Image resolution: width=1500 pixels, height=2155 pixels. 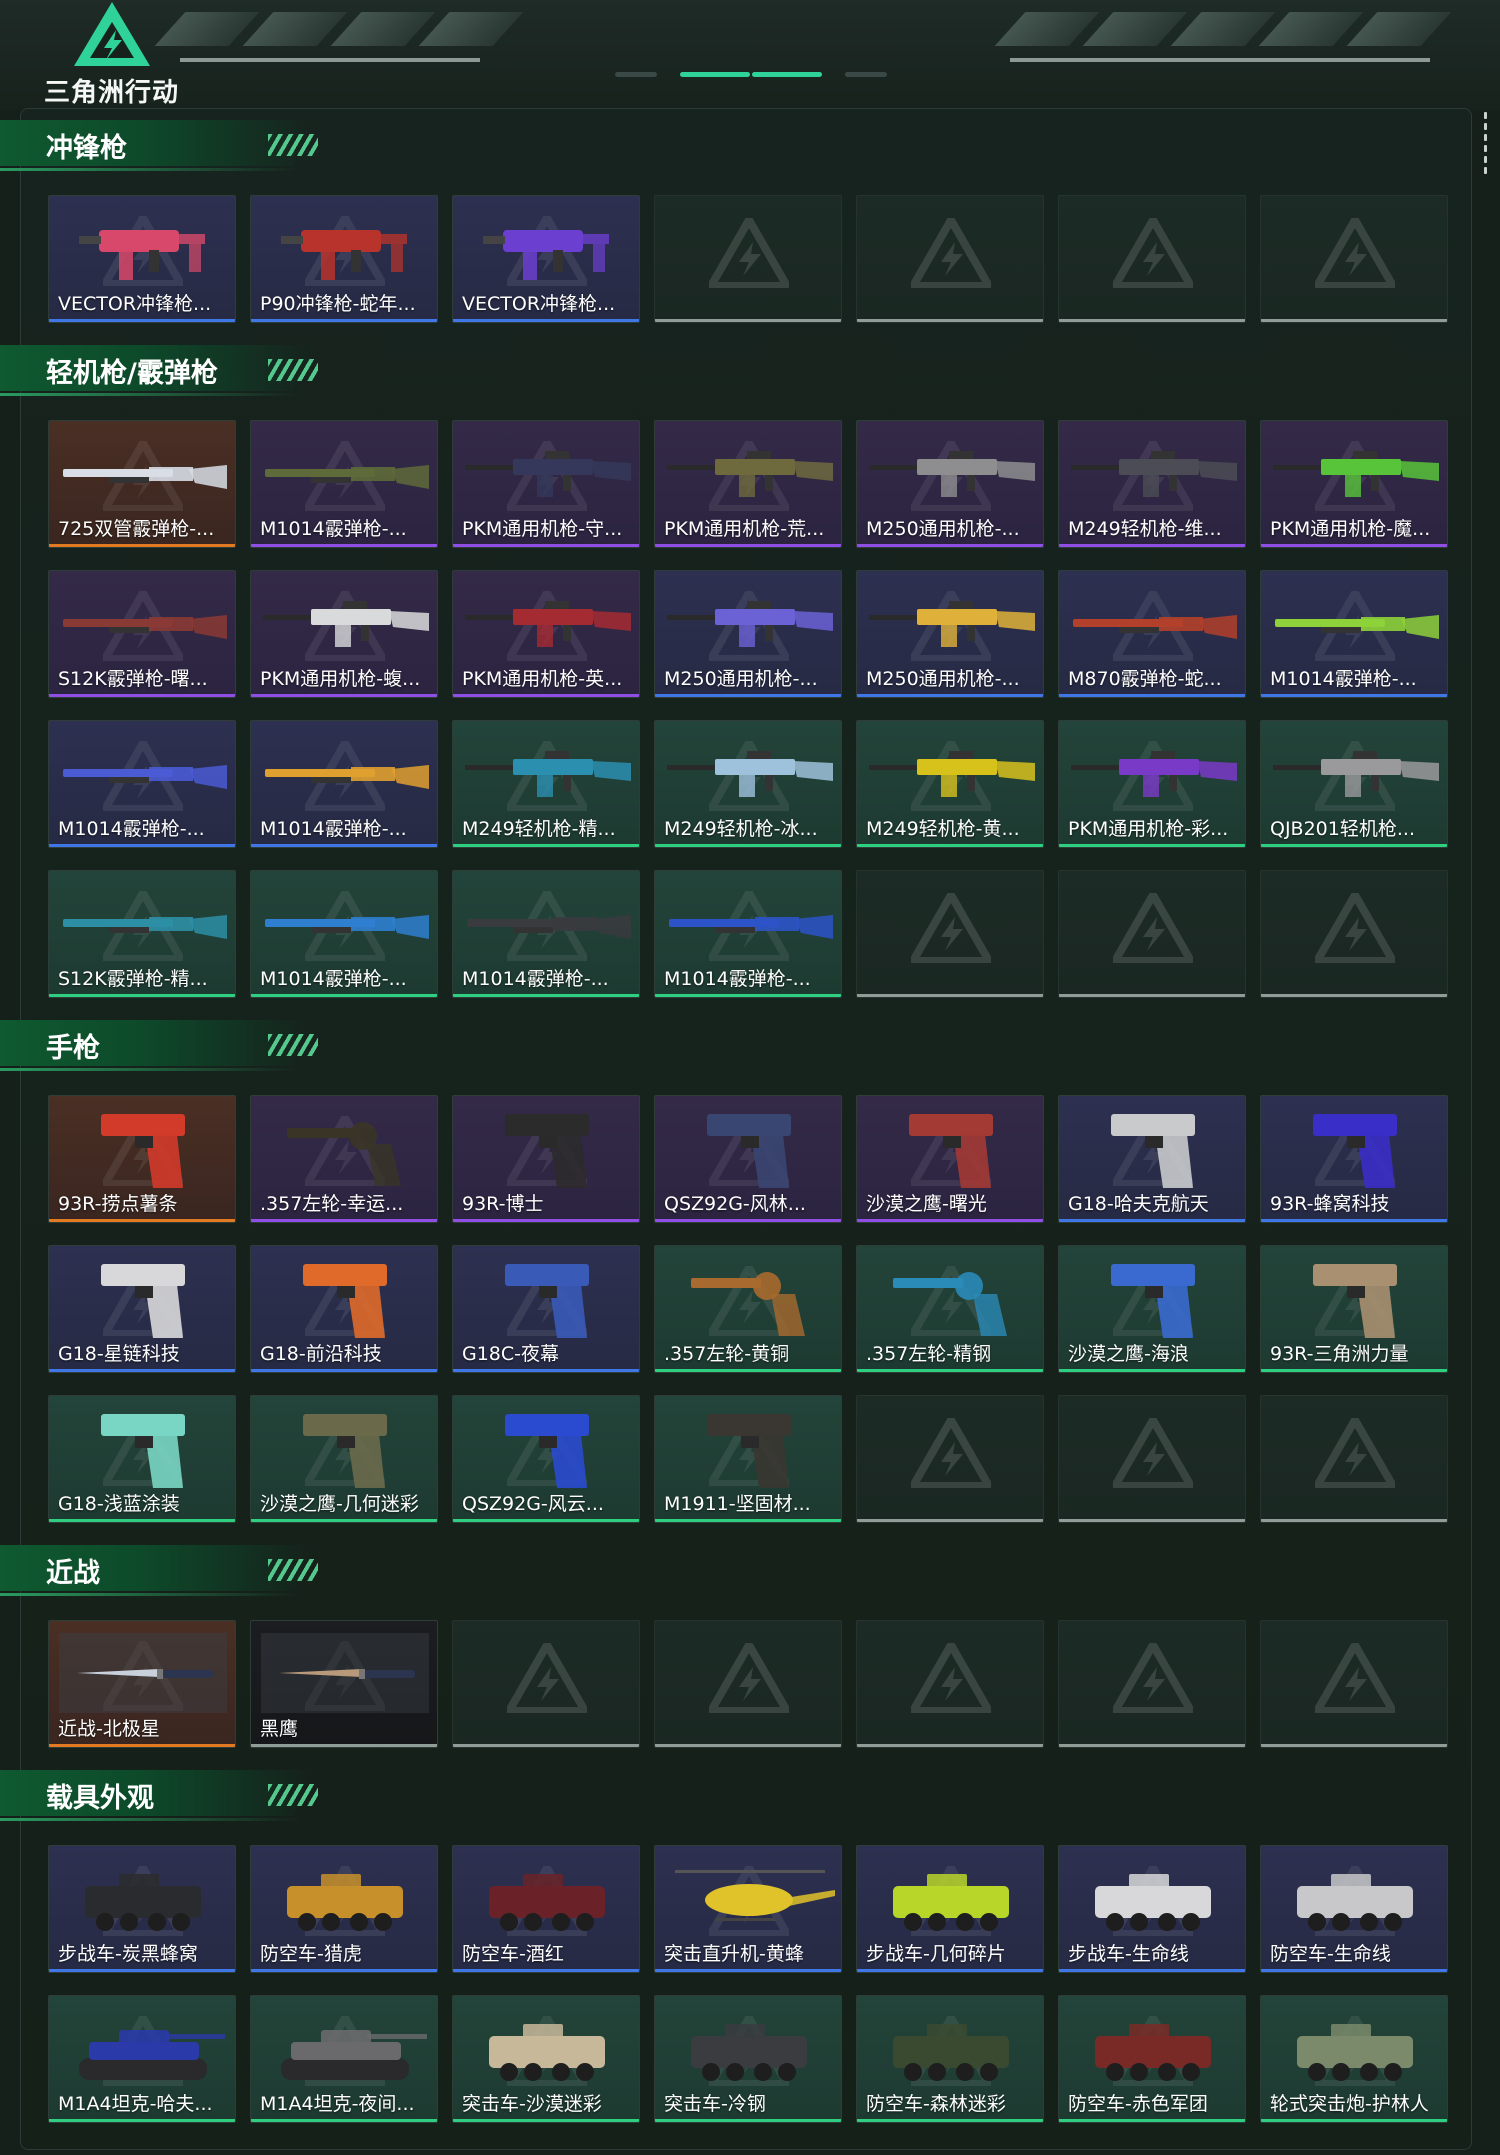 What do you see at coordinates (546, 1909) in the screenshot?
I see `item-card: 防空车-酒红` at bounding box center [546, 1909].